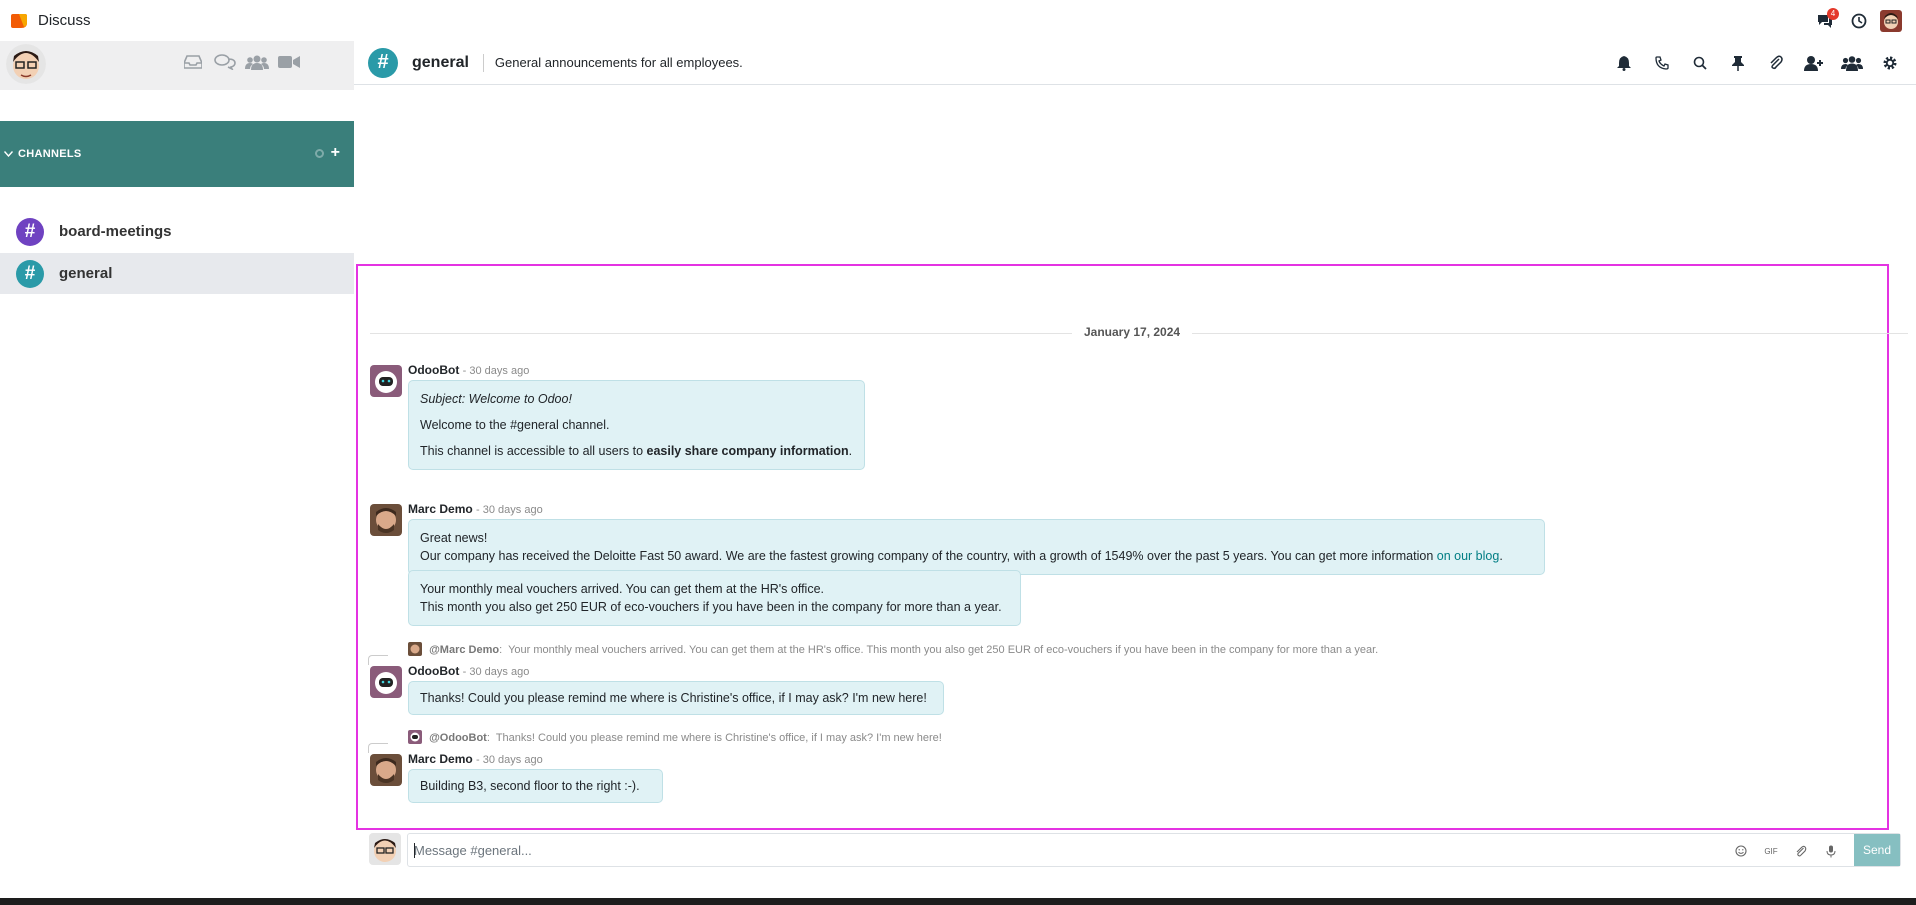  Describe the element at coordinates (335, 153) in the screenshot. I see `add-channel-button: +` at that location.